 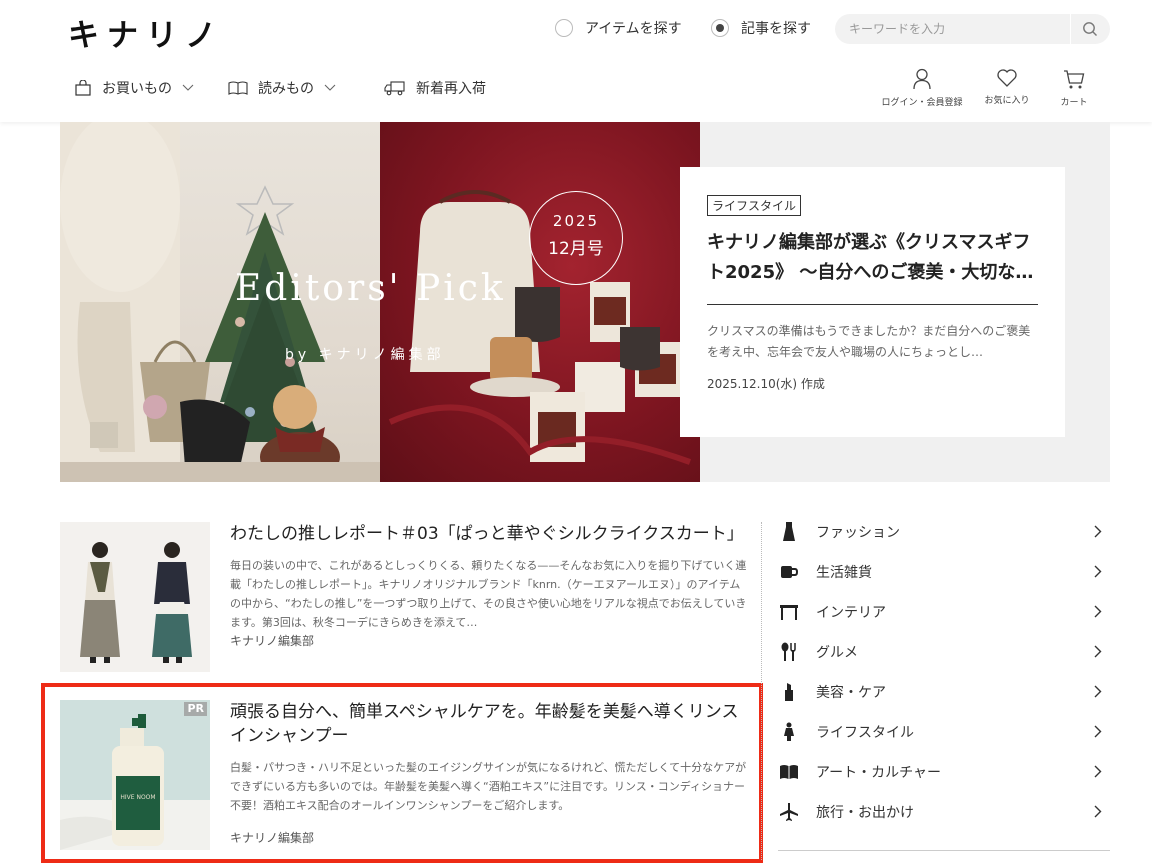 I want to click on sidebar-divider, so click(x=761, y=691).